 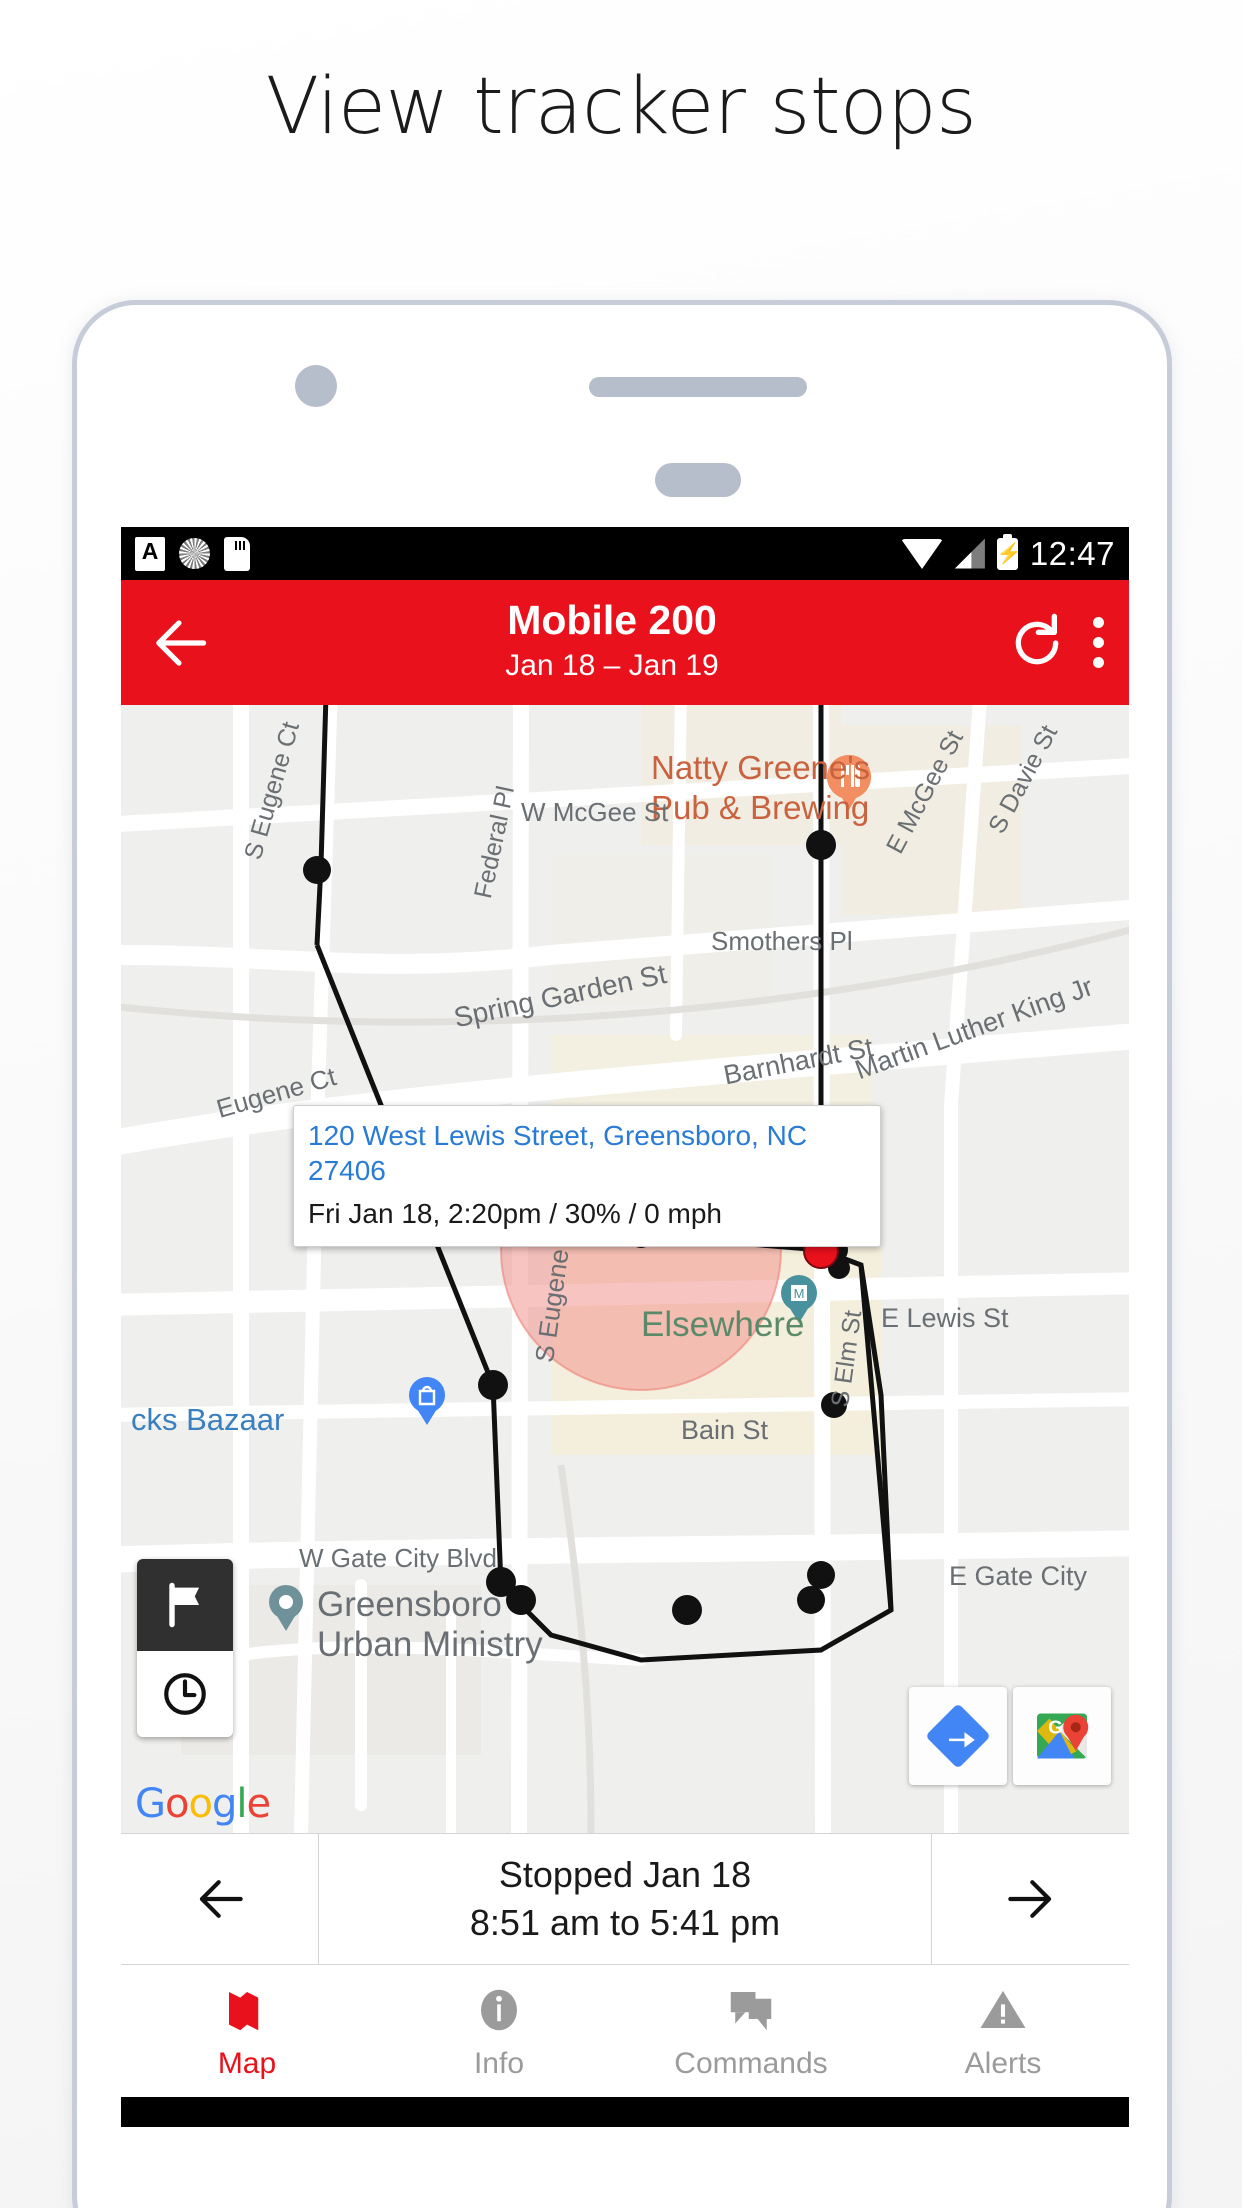 What do you see at coordinates (625, 553) in the screenshot?
I see `android-status-bar: A ⚡ 12:47` at bounding box center [625, 553].